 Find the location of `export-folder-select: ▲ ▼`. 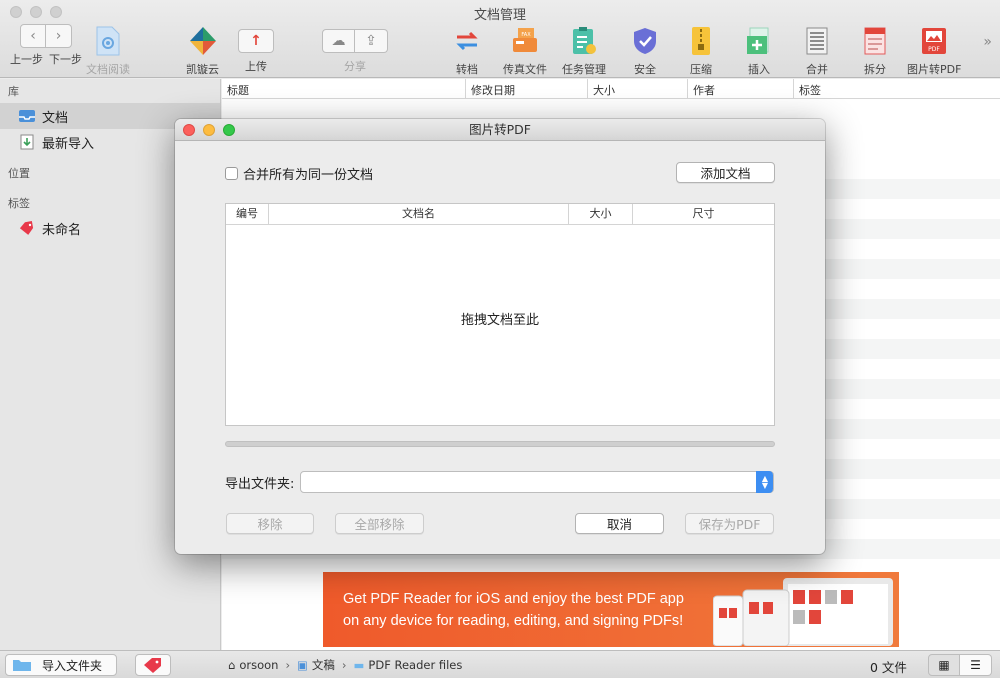

export-folder-select: ▲ ▼ is located at coordinates (537, 482).